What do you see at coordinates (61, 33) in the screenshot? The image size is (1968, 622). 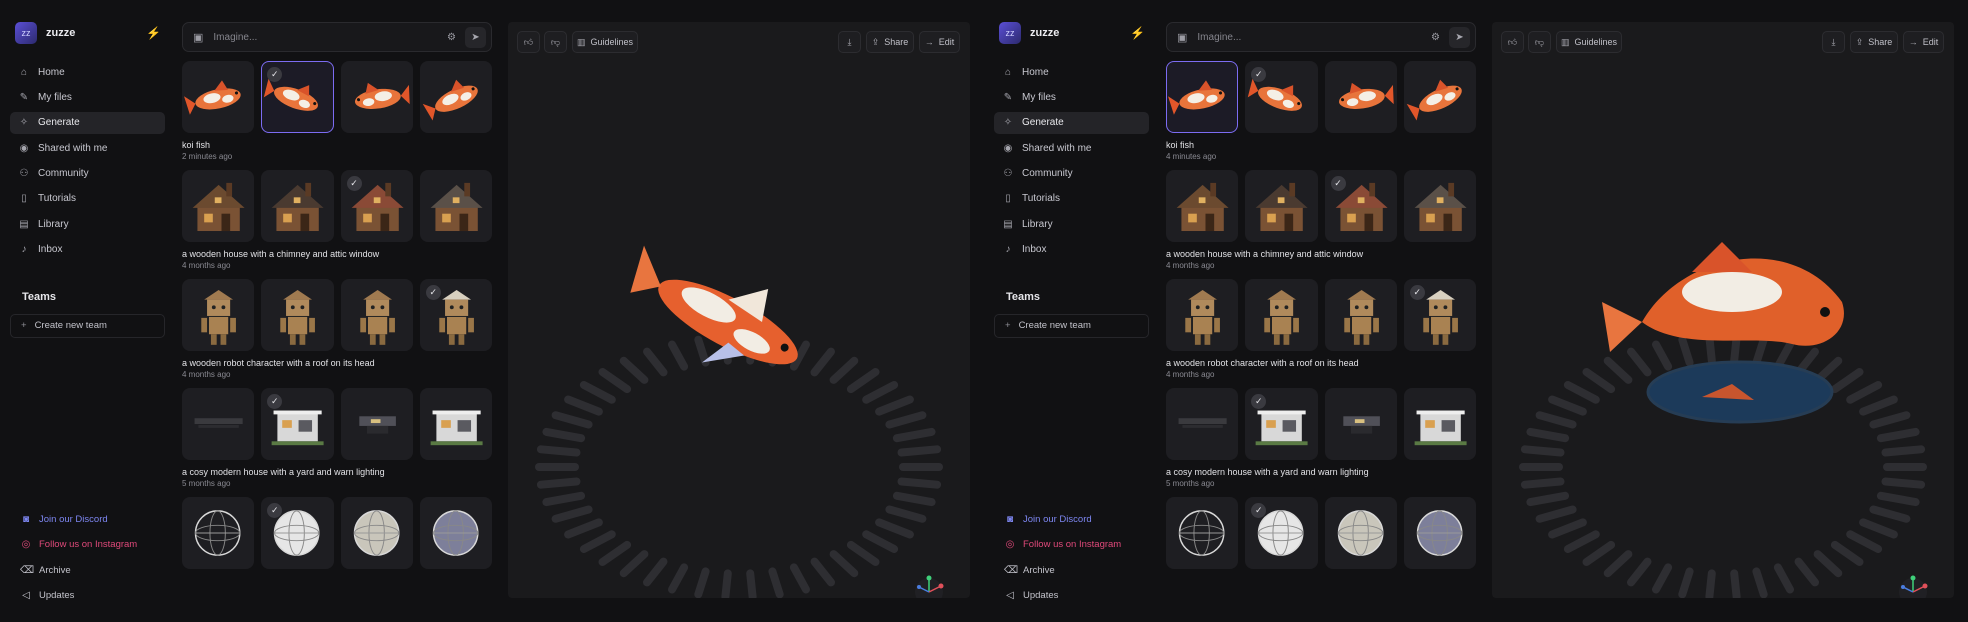 I see `workspace-name: zuzze` at bounding box center [61, 33].